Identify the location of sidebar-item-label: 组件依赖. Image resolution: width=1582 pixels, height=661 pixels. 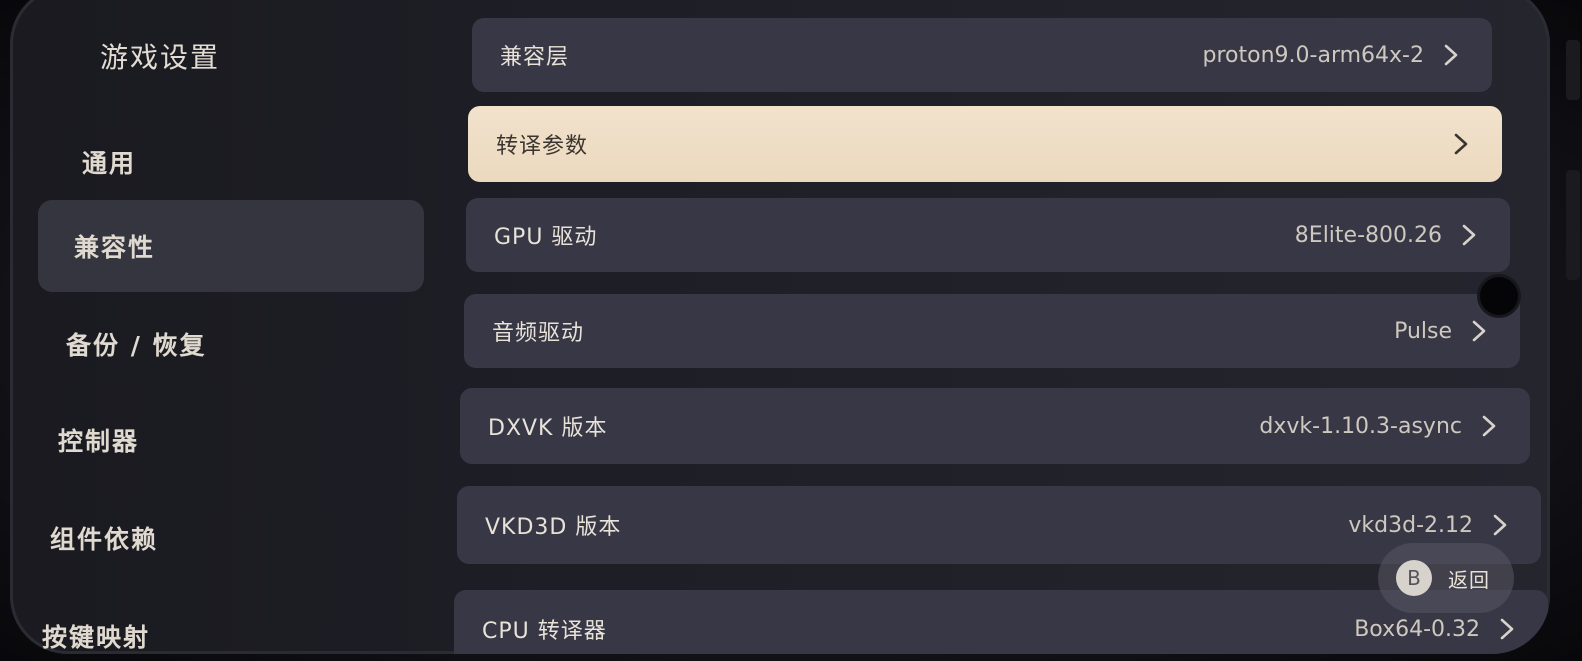
(104, 539).